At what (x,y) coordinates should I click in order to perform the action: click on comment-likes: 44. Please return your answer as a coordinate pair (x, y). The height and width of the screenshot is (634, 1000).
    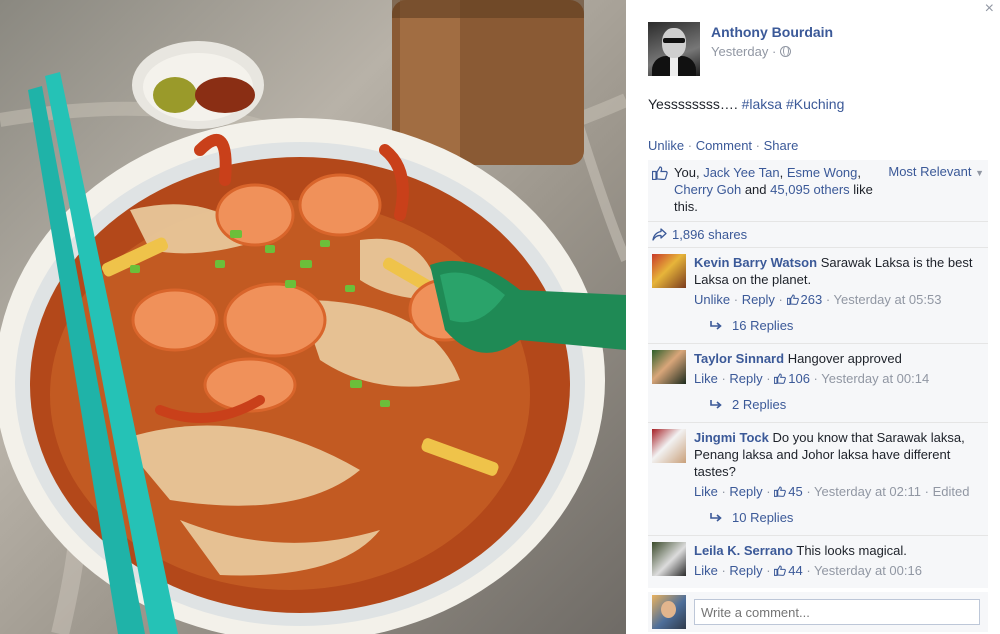
    Looking at the image, I should click on (788, 570).